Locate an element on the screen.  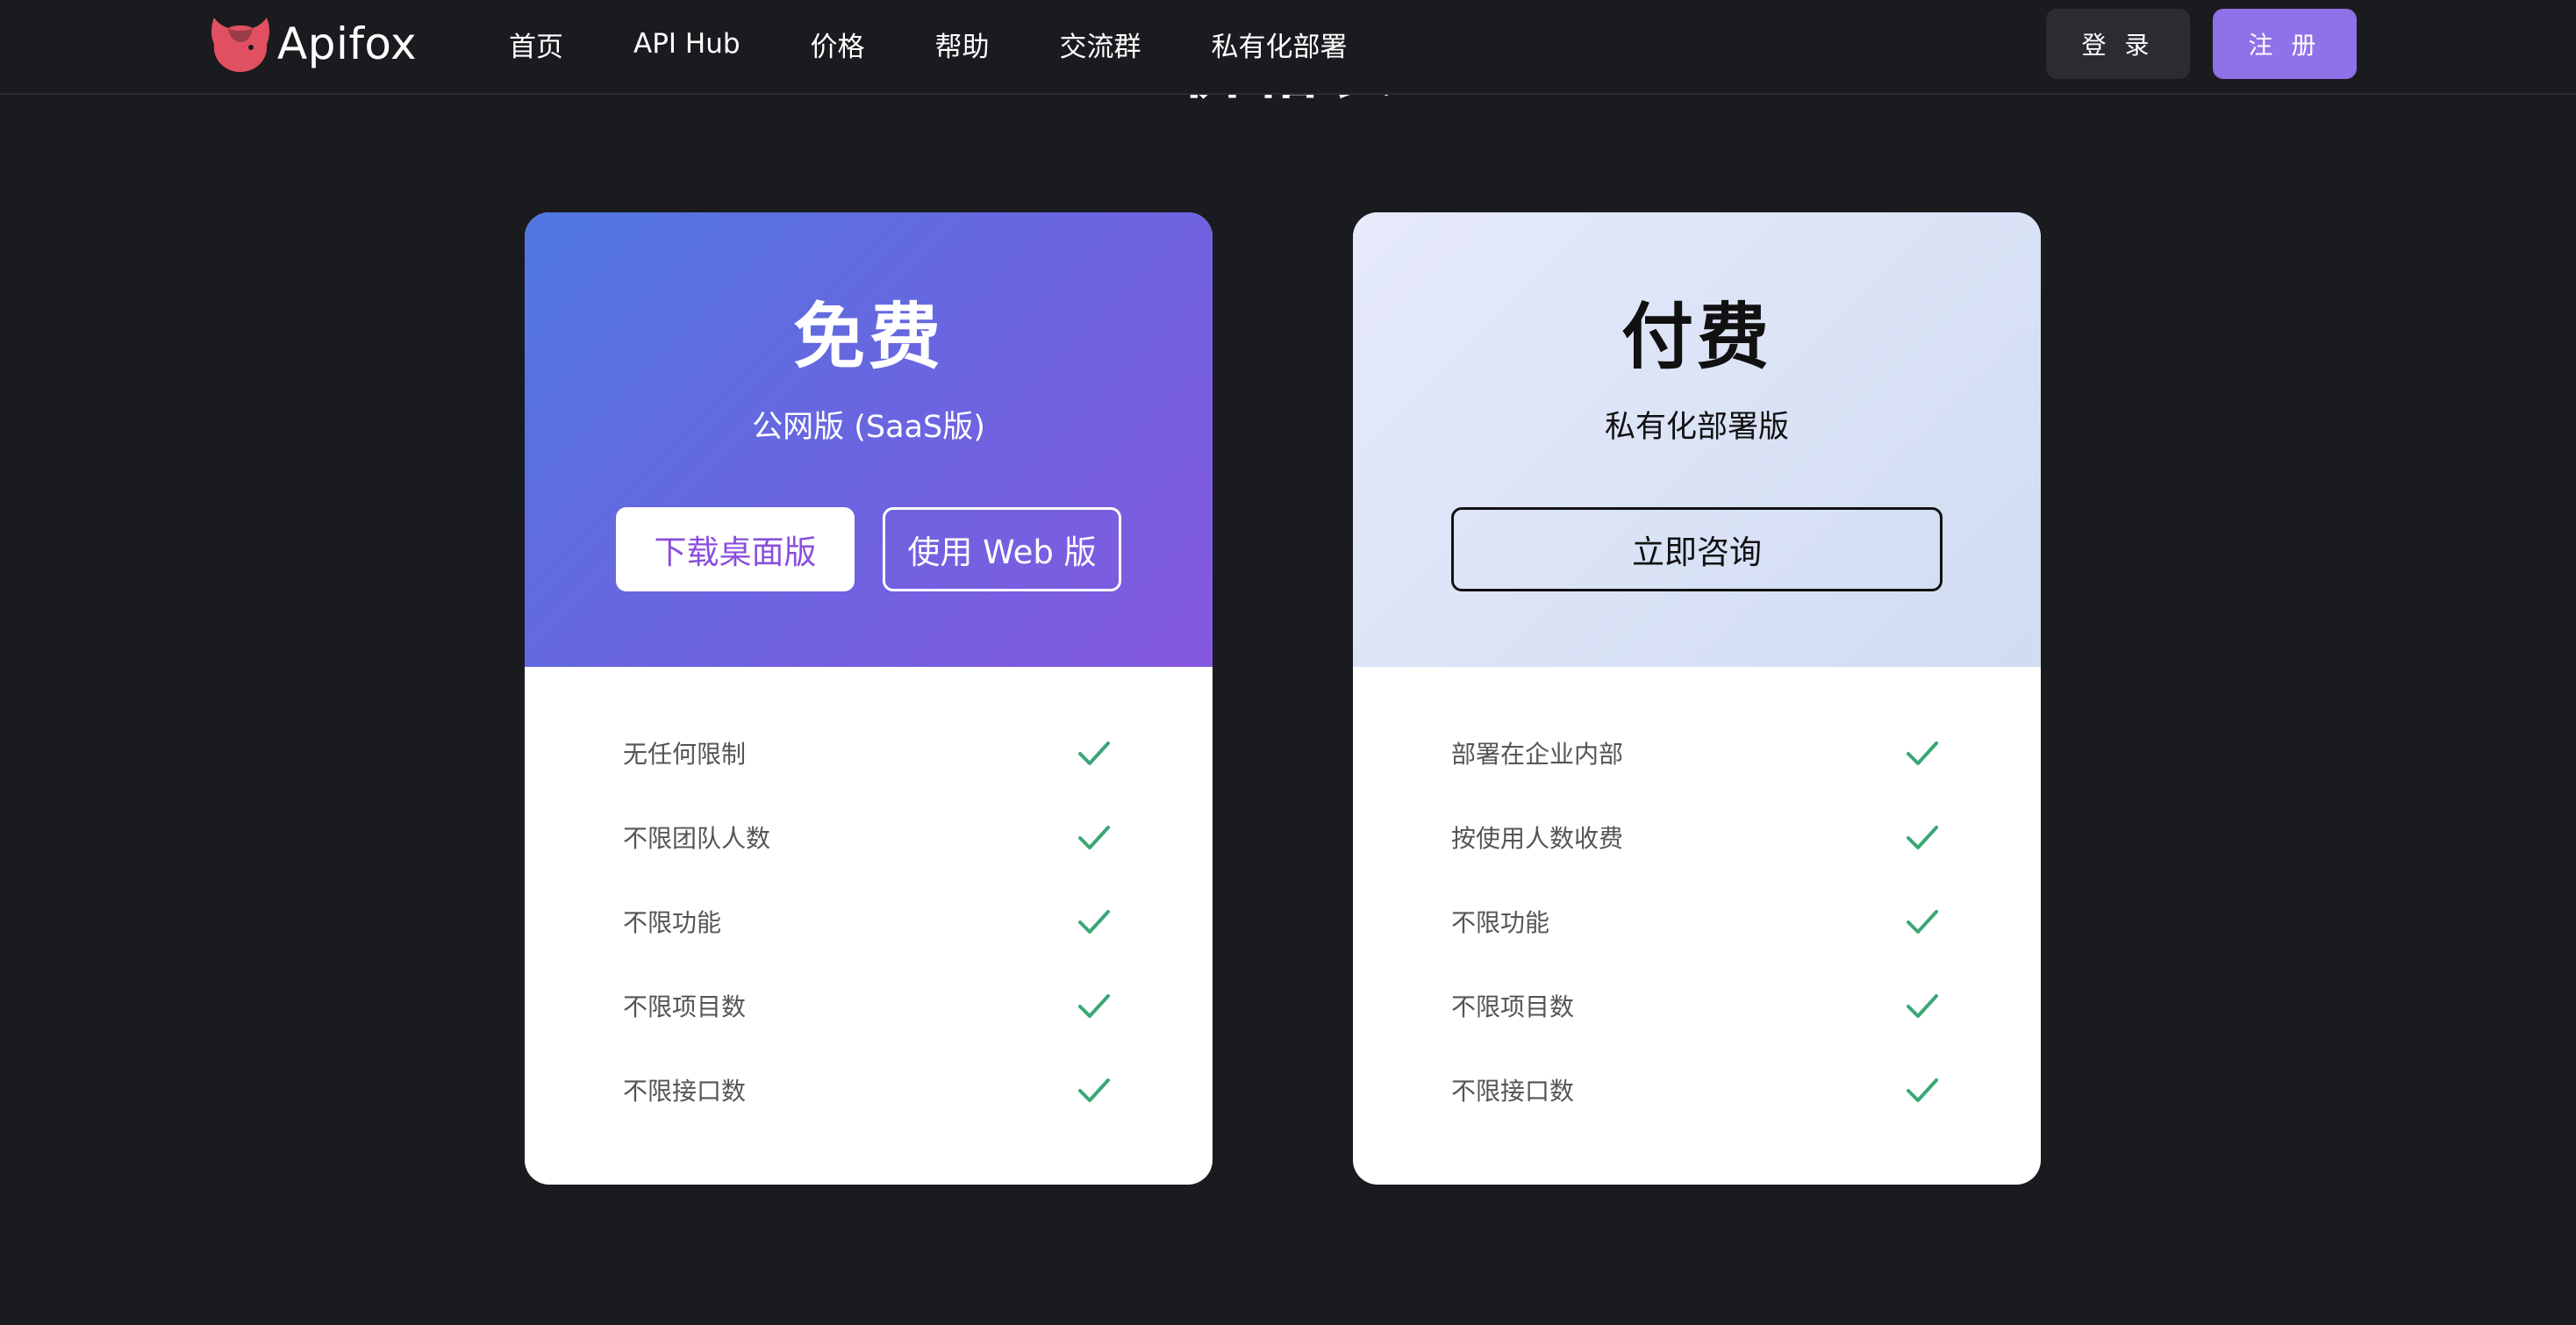
feature-label: 按使用人数收费 is located at coordinates (1537, 838).